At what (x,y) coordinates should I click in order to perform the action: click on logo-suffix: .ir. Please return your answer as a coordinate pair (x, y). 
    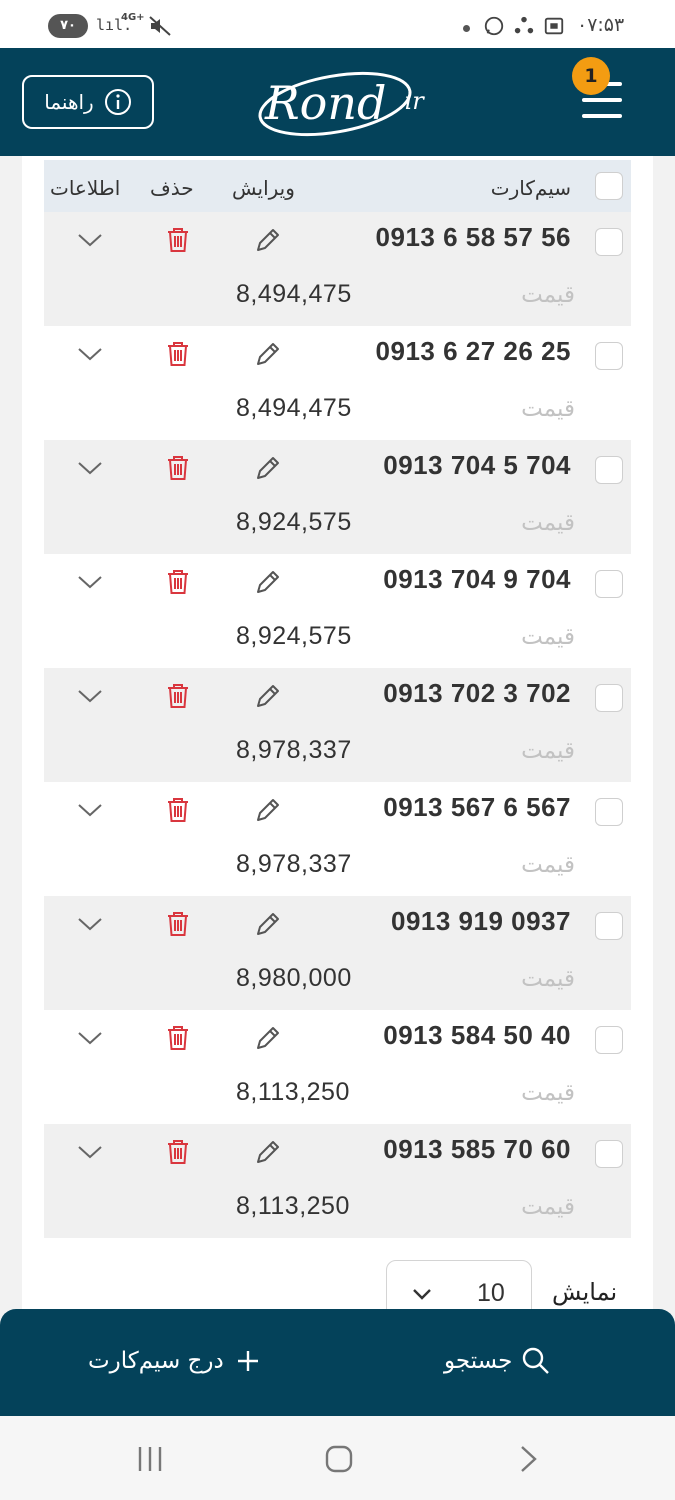
    Looking at the image, I should click on (411, 101).